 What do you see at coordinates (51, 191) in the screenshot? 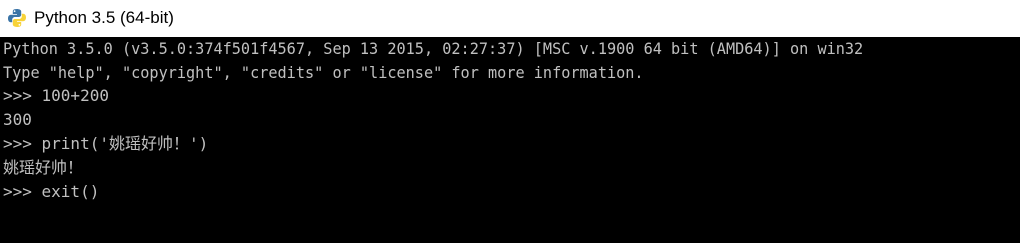
I see `console-line-input: >>> exit()` at bounding box center [51, 191].